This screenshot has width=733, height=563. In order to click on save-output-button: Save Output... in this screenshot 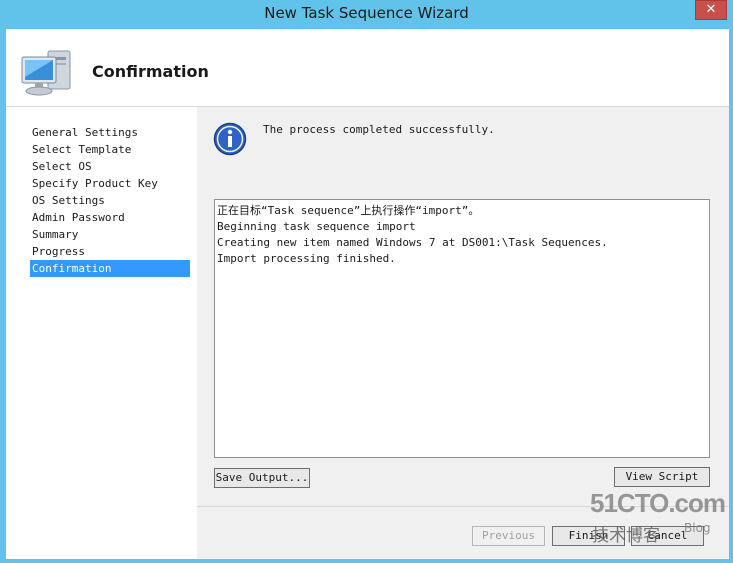, I will do `click(262, 478)`.